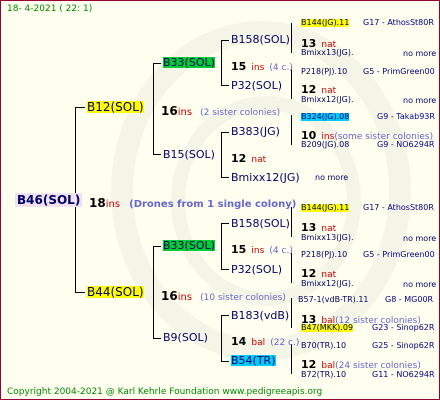 This screenshot has width=440, height=400. I want to click on queen-node-gen1: B12(SOL), so click(115, 107).